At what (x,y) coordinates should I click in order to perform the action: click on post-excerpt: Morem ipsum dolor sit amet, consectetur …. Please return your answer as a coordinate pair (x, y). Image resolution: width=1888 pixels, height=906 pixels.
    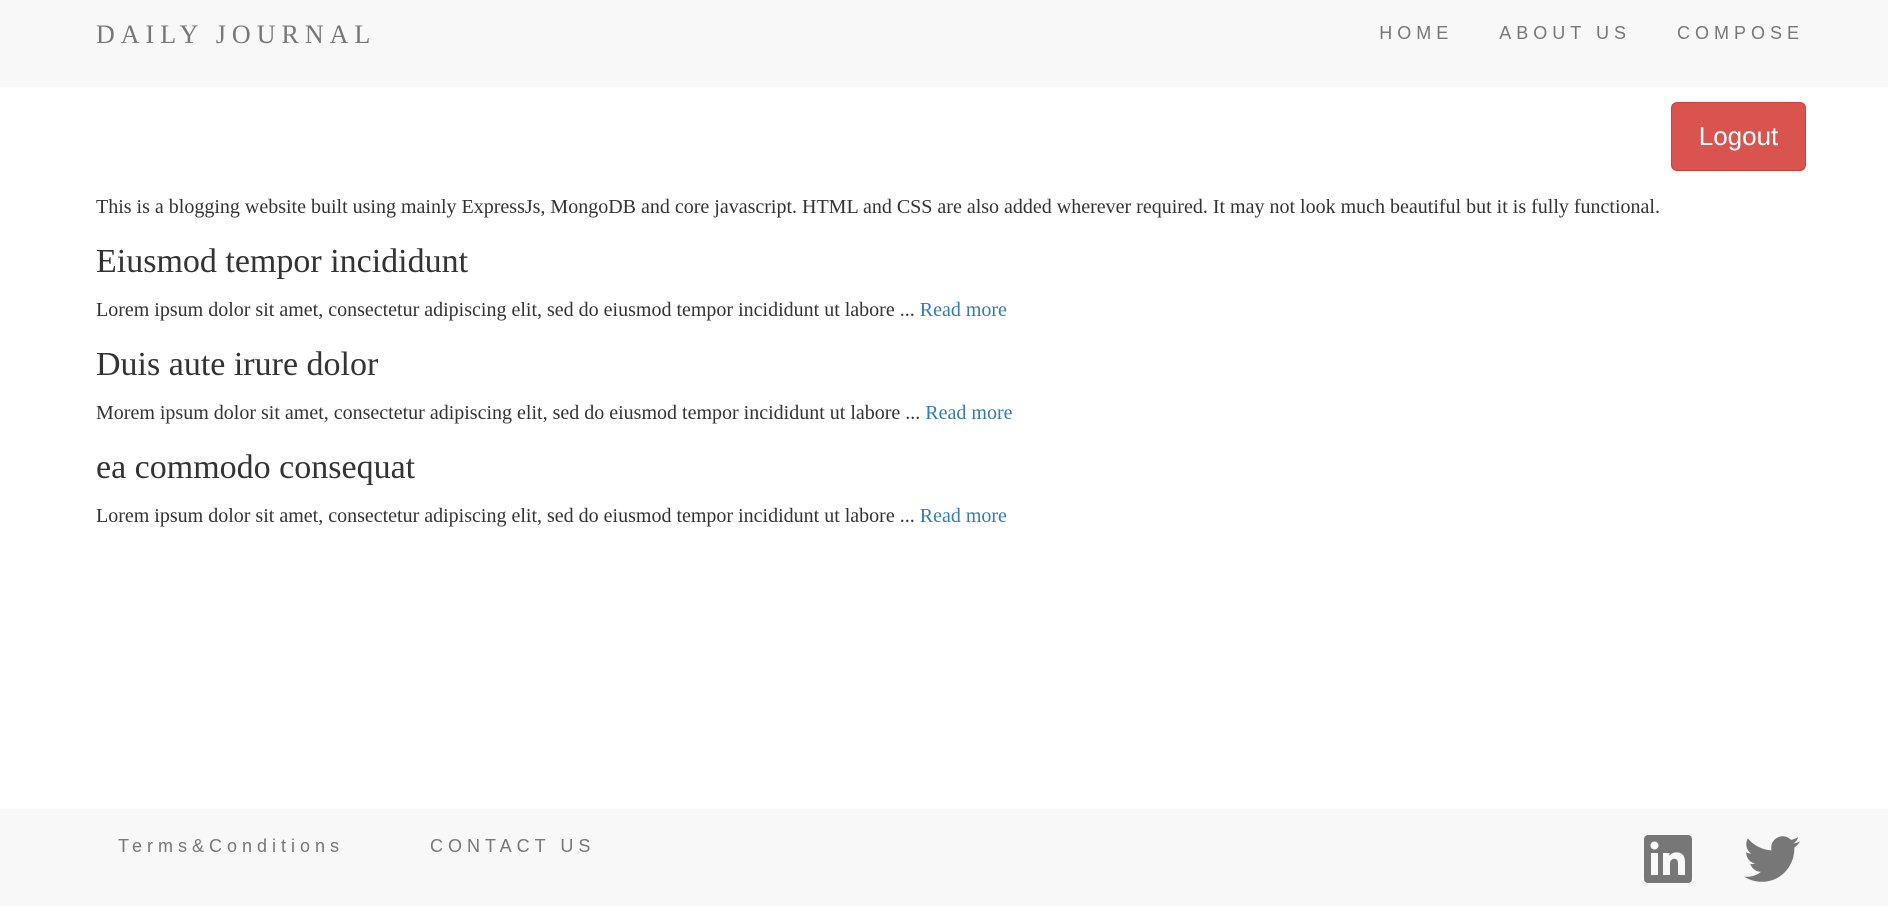
    Looking at the image, I should click on (951, 413).